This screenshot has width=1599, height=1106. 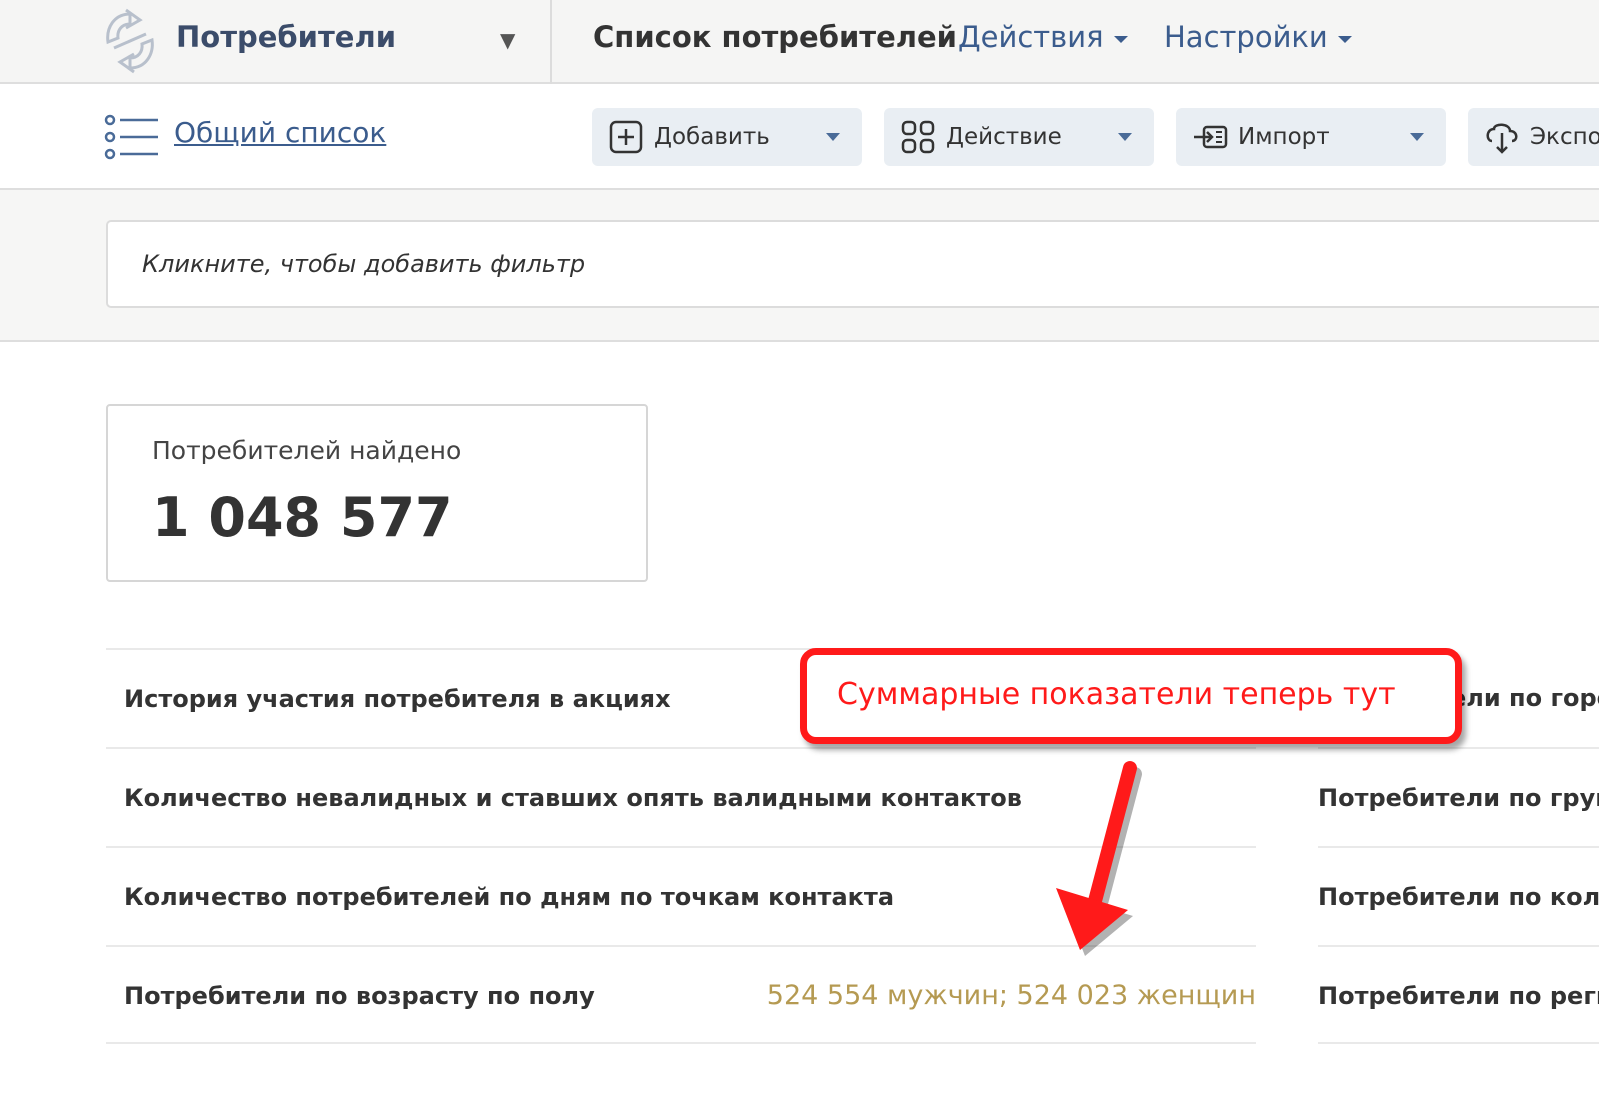 I want to click on menu-actions-label: Действия, so click(x=1031, y=37).